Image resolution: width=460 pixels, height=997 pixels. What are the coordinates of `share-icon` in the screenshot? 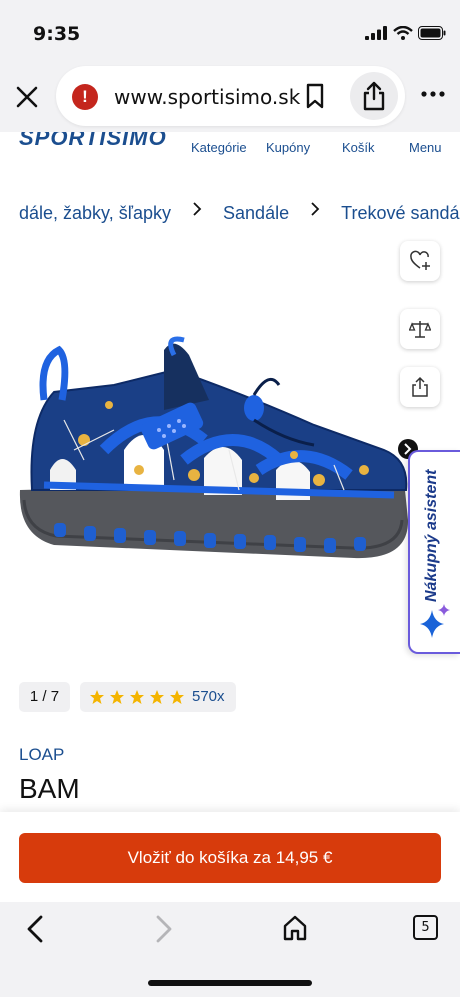 It's located at (374, 96).